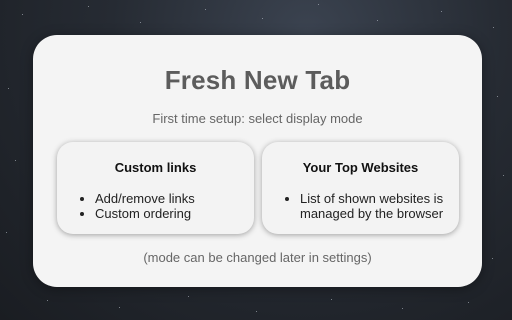 Image resolution: width=512 pixels, height=320 pixels. I want to click on settings-footnote: (mode can be changed later in settings), so click(257, 257).